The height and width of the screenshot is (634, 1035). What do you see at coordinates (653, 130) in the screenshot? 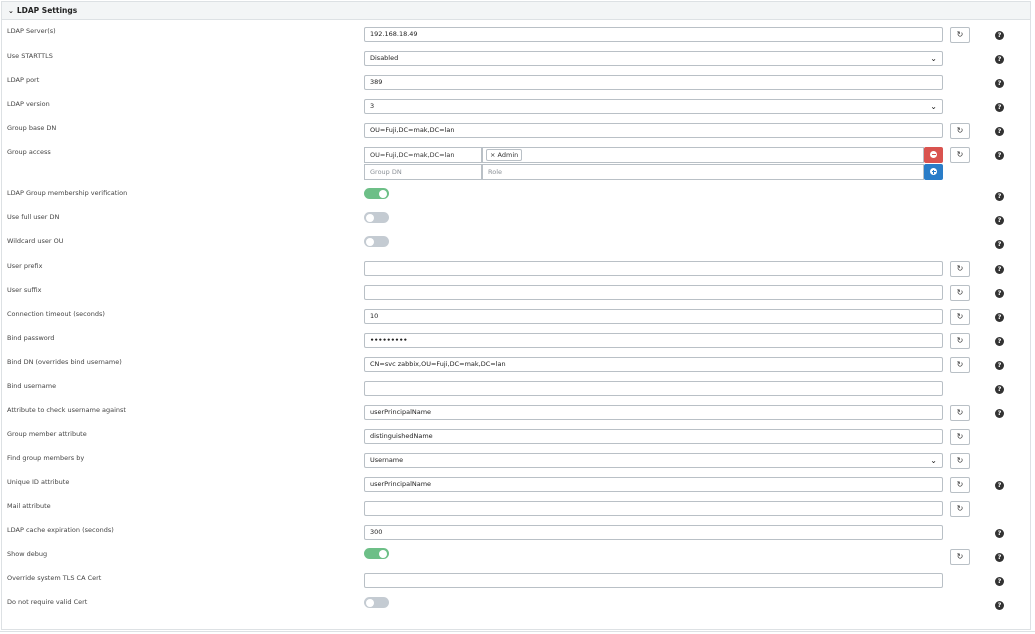
I see `group-base-dn-input: OU=Fuji,DC=mak,DC=lan` at bounding box center [653, 130].